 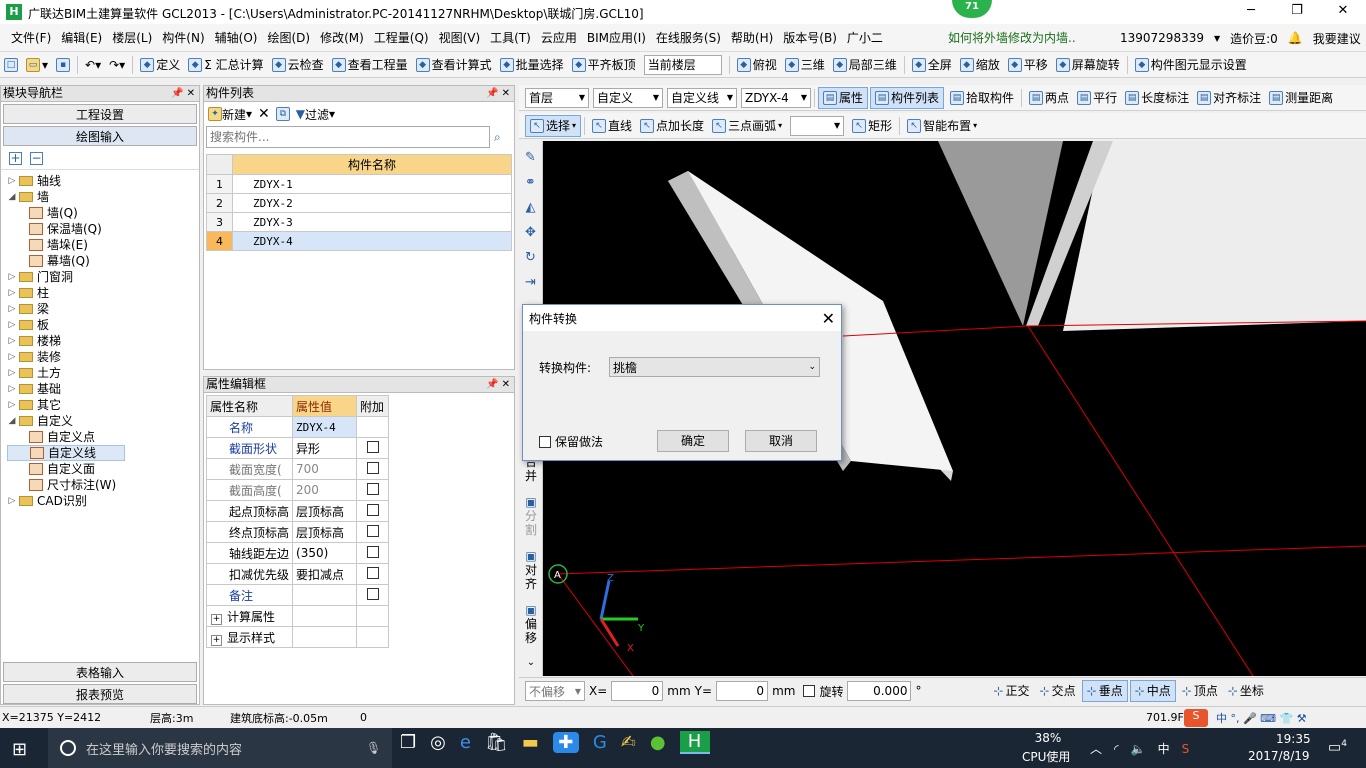 What do you see at coordinates (103, 421) in the screenshot?
I see `tree-item-15: ◢ 自定义` at bounding box center [103, 421].